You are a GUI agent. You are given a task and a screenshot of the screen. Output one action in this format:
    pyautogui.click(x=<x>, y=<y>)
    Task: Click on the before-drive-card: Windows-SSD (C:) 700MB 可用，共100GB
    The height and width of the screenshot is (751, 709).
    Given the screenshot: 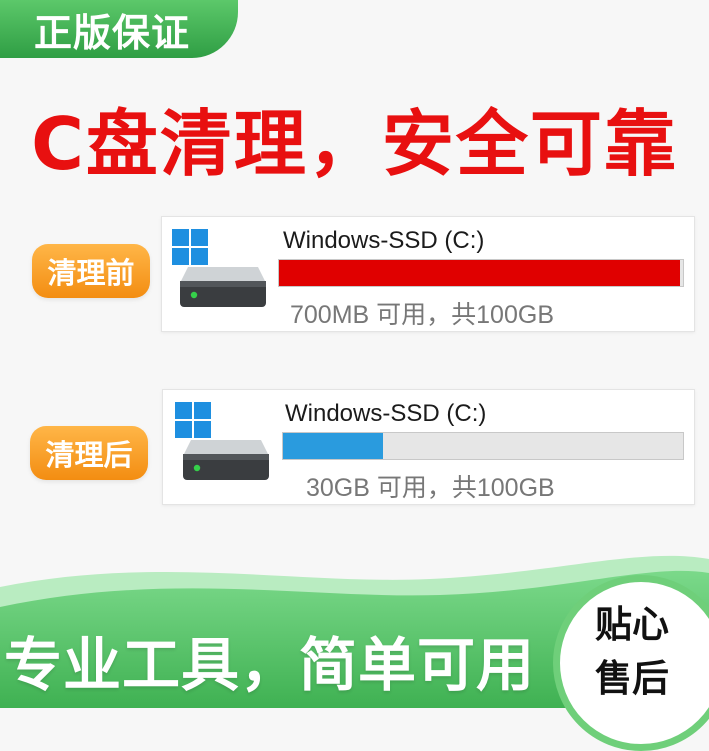 What is the action you would take?
    pyautogui.click(x=428, y=274)
    